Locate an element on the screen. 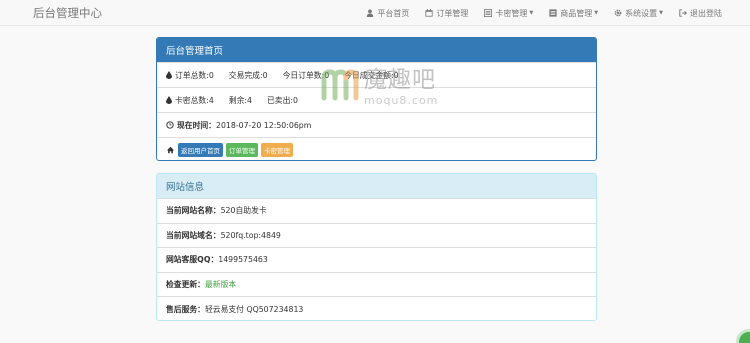  site-name-row: 当前网站名称： 520自助发卡 is located at coordinates (376, 210).